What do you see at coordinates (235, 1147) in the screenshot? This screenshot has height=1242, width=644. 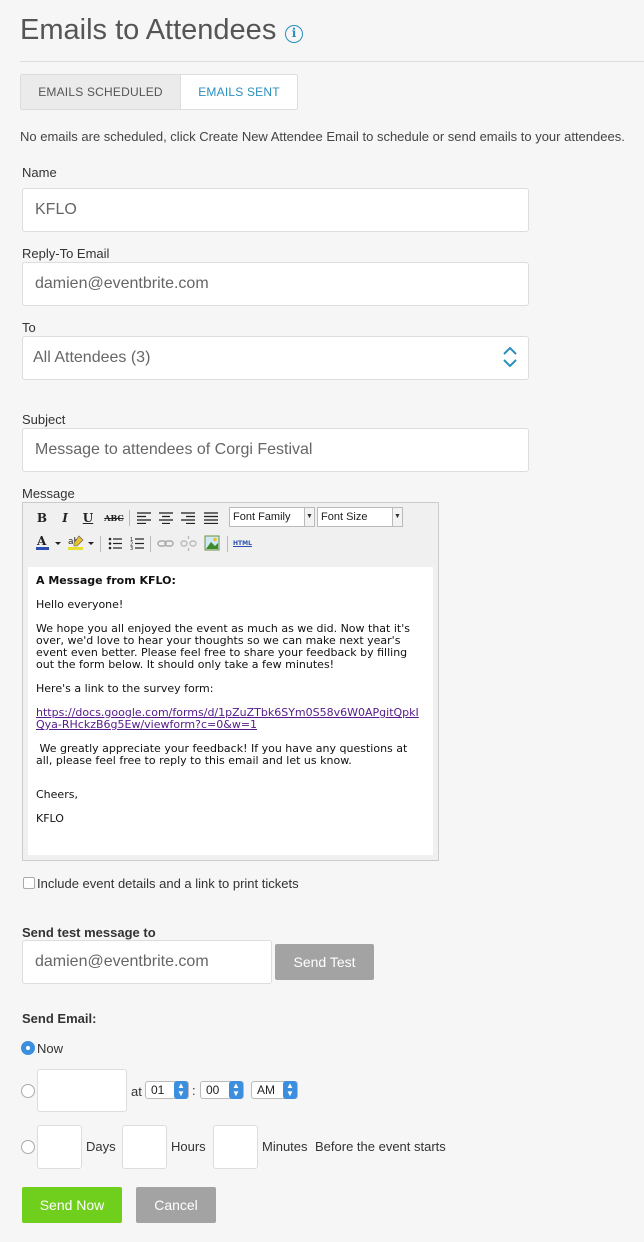 I see `minutes-field` at bounding box center [235, 1147].